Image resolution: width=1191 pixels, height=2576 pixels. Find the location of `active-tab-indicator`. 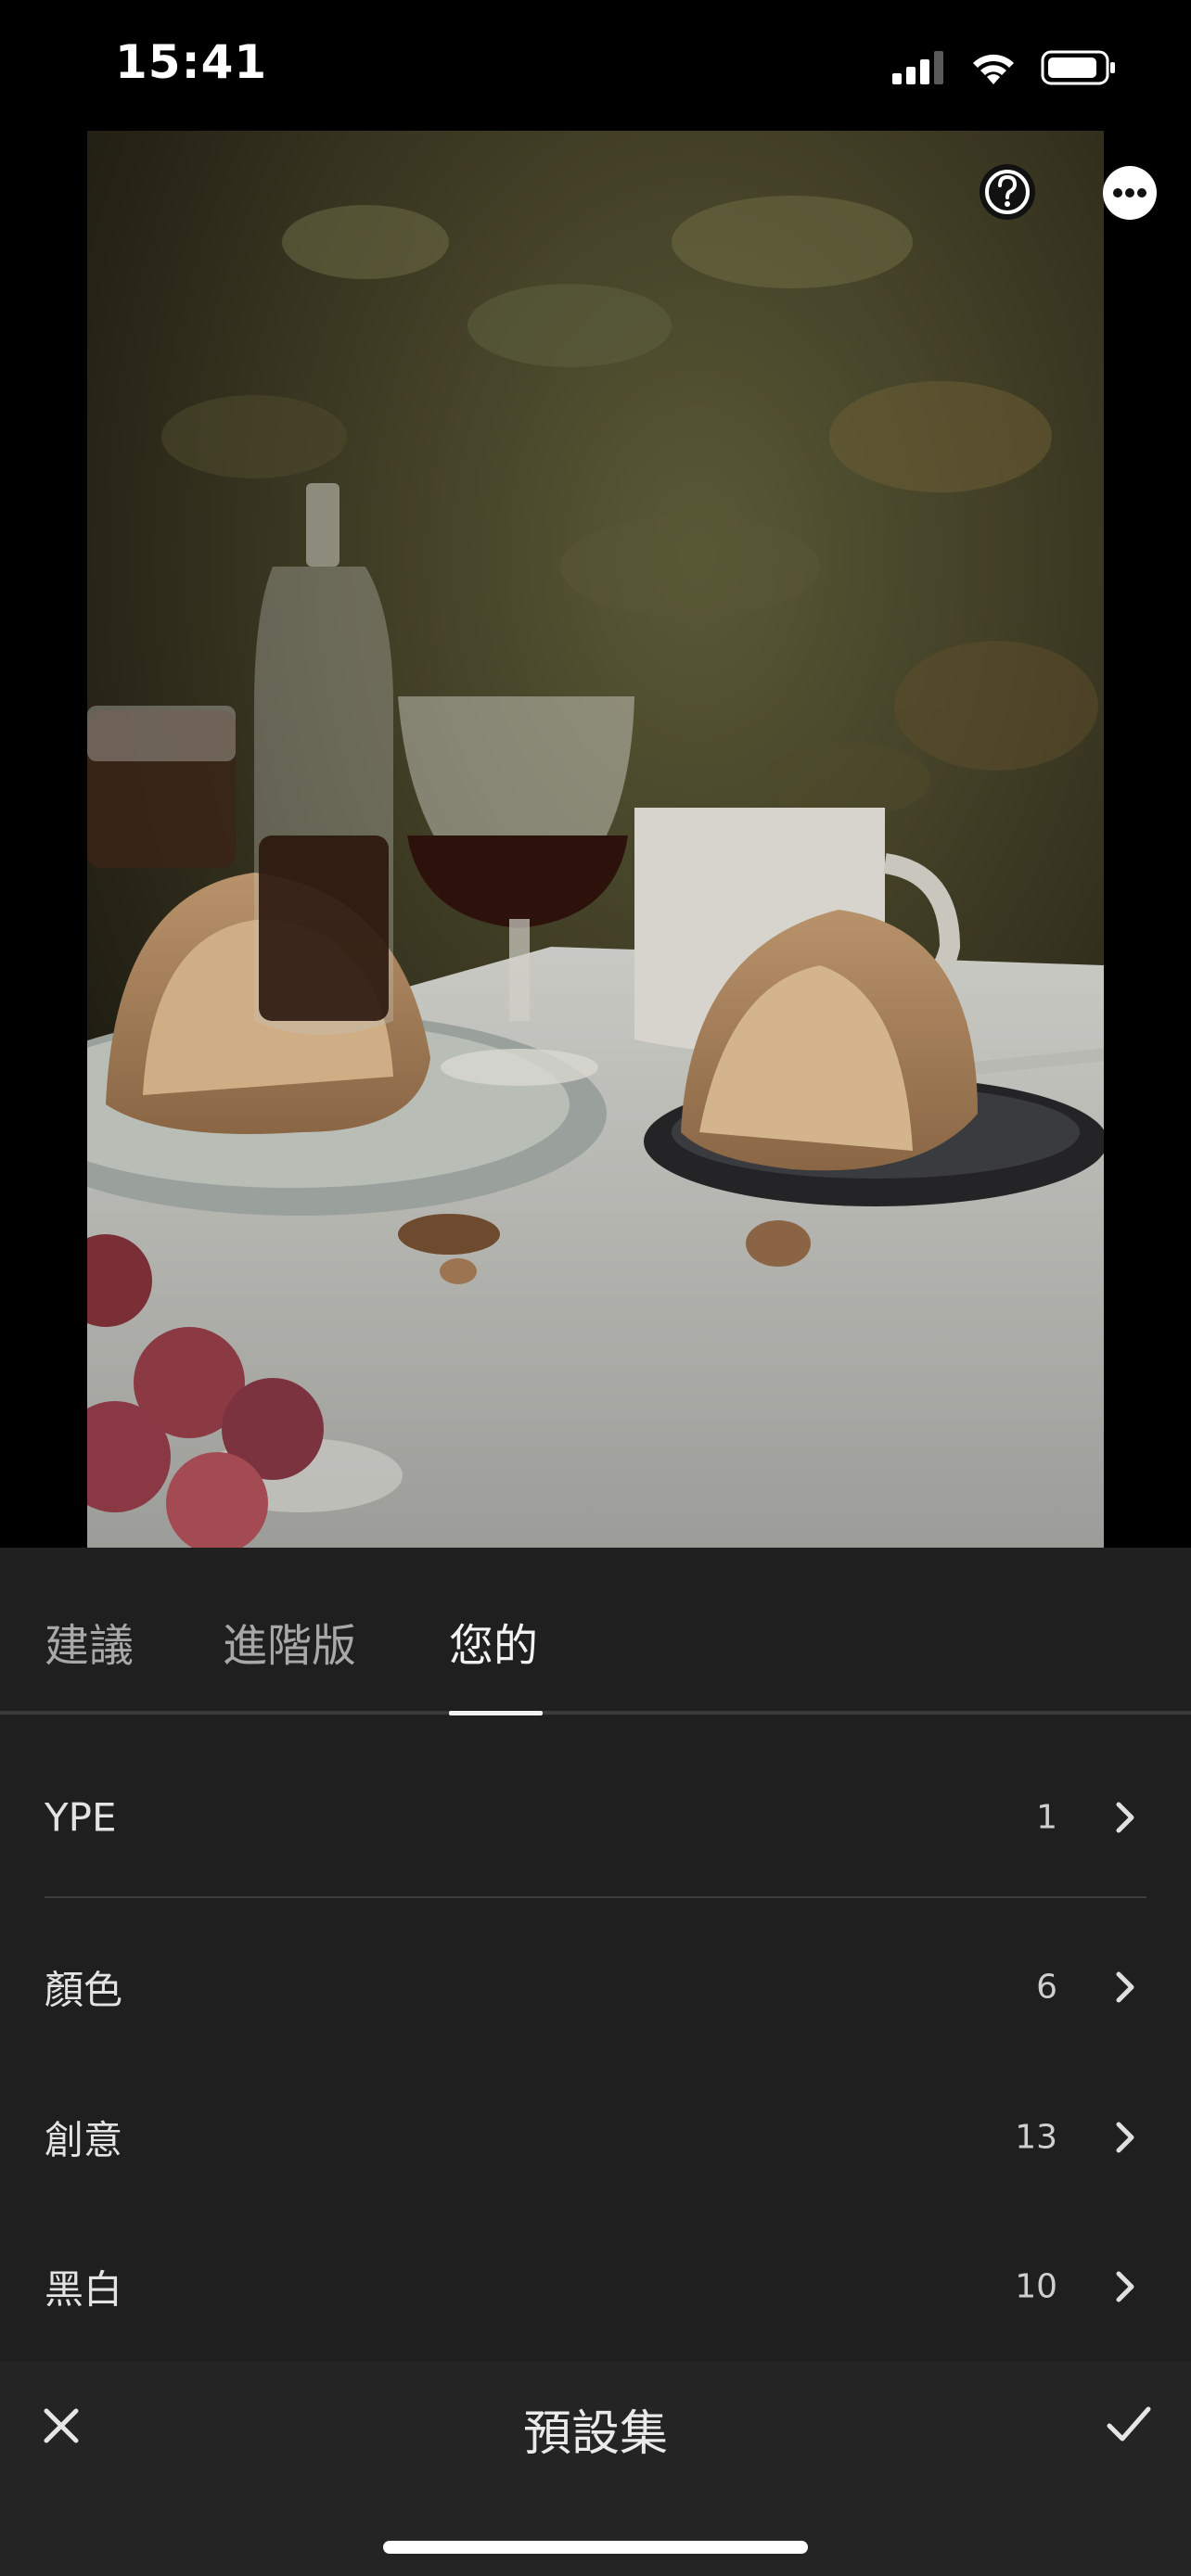

active-tab-indicator is located at coordinates (496, 1713).